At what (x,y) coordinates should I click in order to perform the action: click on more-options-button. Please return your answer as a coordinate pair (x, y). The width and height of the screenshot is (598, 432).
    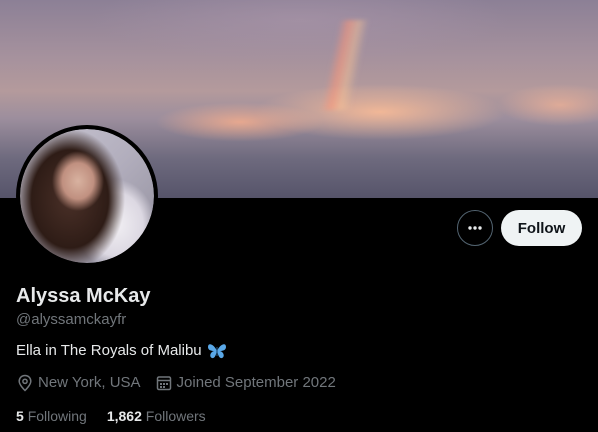
    Looking at the image, I should click on (475, 228).